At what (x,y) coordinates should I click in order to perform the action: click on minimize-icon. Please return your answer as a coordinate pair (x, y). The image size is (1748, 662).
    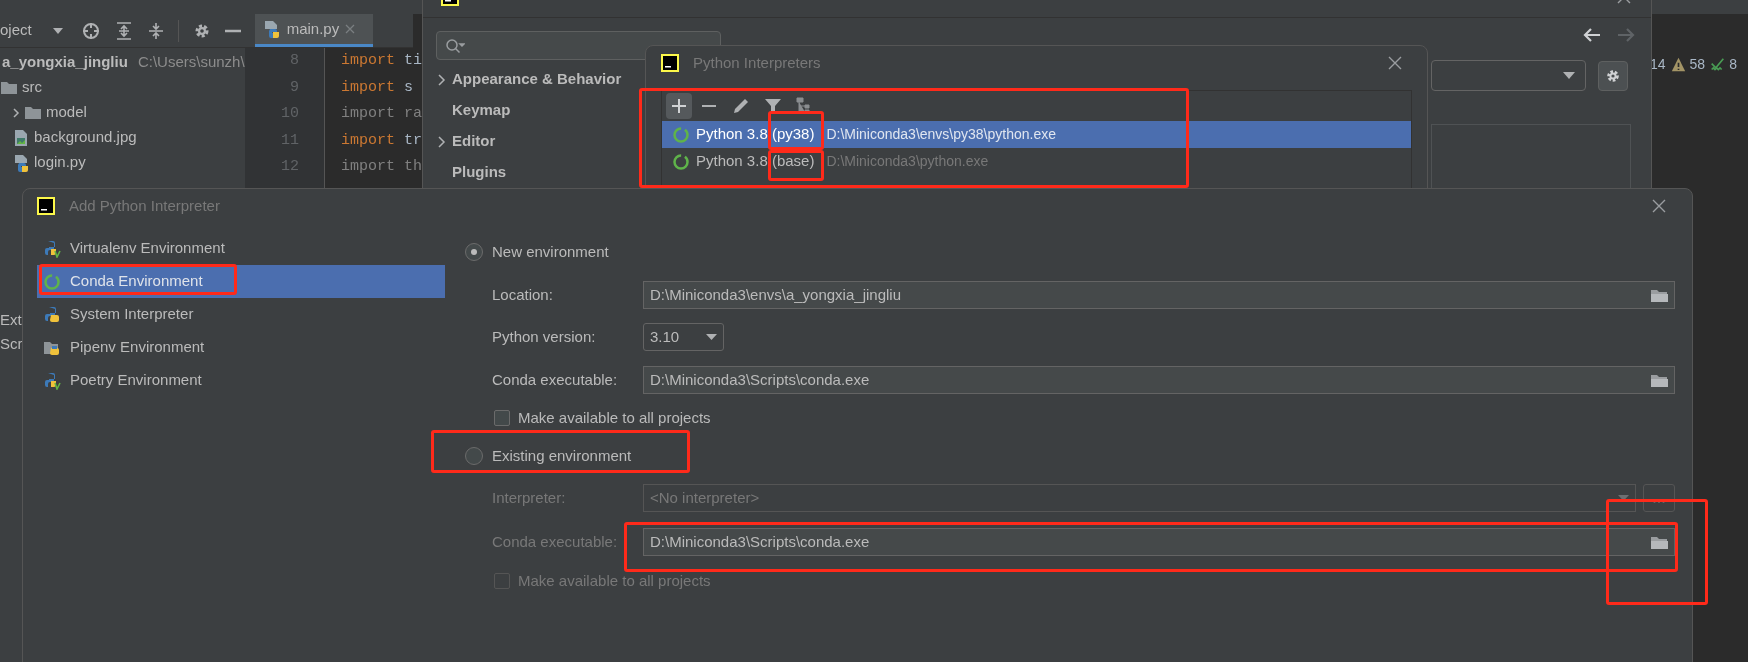
    Looking at the image, I should click on (232, 30).